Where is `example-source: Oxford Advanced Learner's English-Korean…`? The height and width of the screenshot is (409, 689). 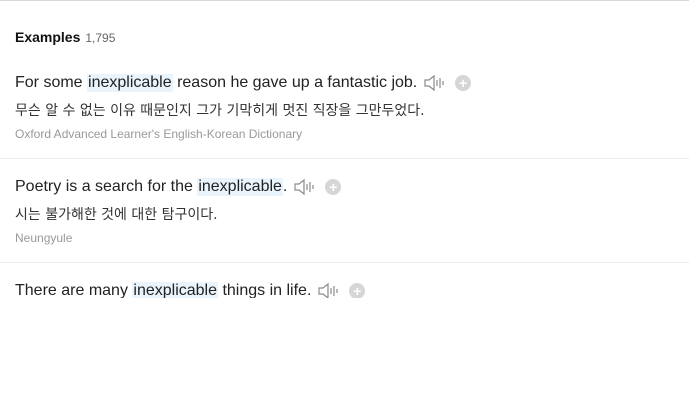
example-source: Oxford Advanced Learner's English-Korean… is located at coordinates (158, 134).